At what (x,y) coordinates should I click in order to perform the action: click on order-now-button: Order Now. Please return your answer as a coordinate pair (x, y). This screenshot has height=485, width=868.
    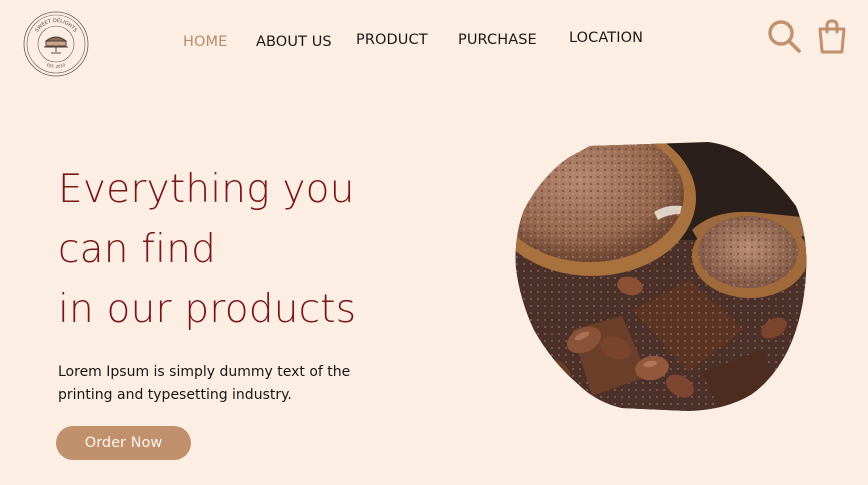
    Looking at the image, I should click on (123, 443).